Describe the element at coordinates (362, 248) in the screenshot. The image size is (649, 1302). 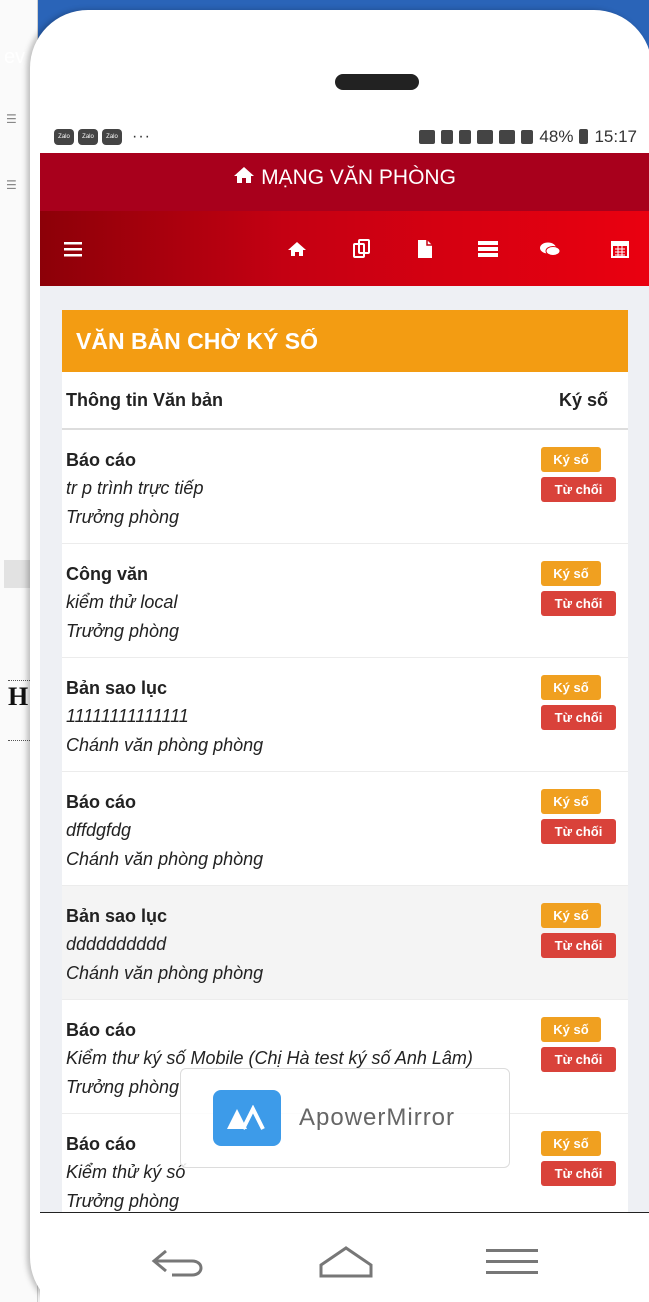
I see `documents-icon` at that location.